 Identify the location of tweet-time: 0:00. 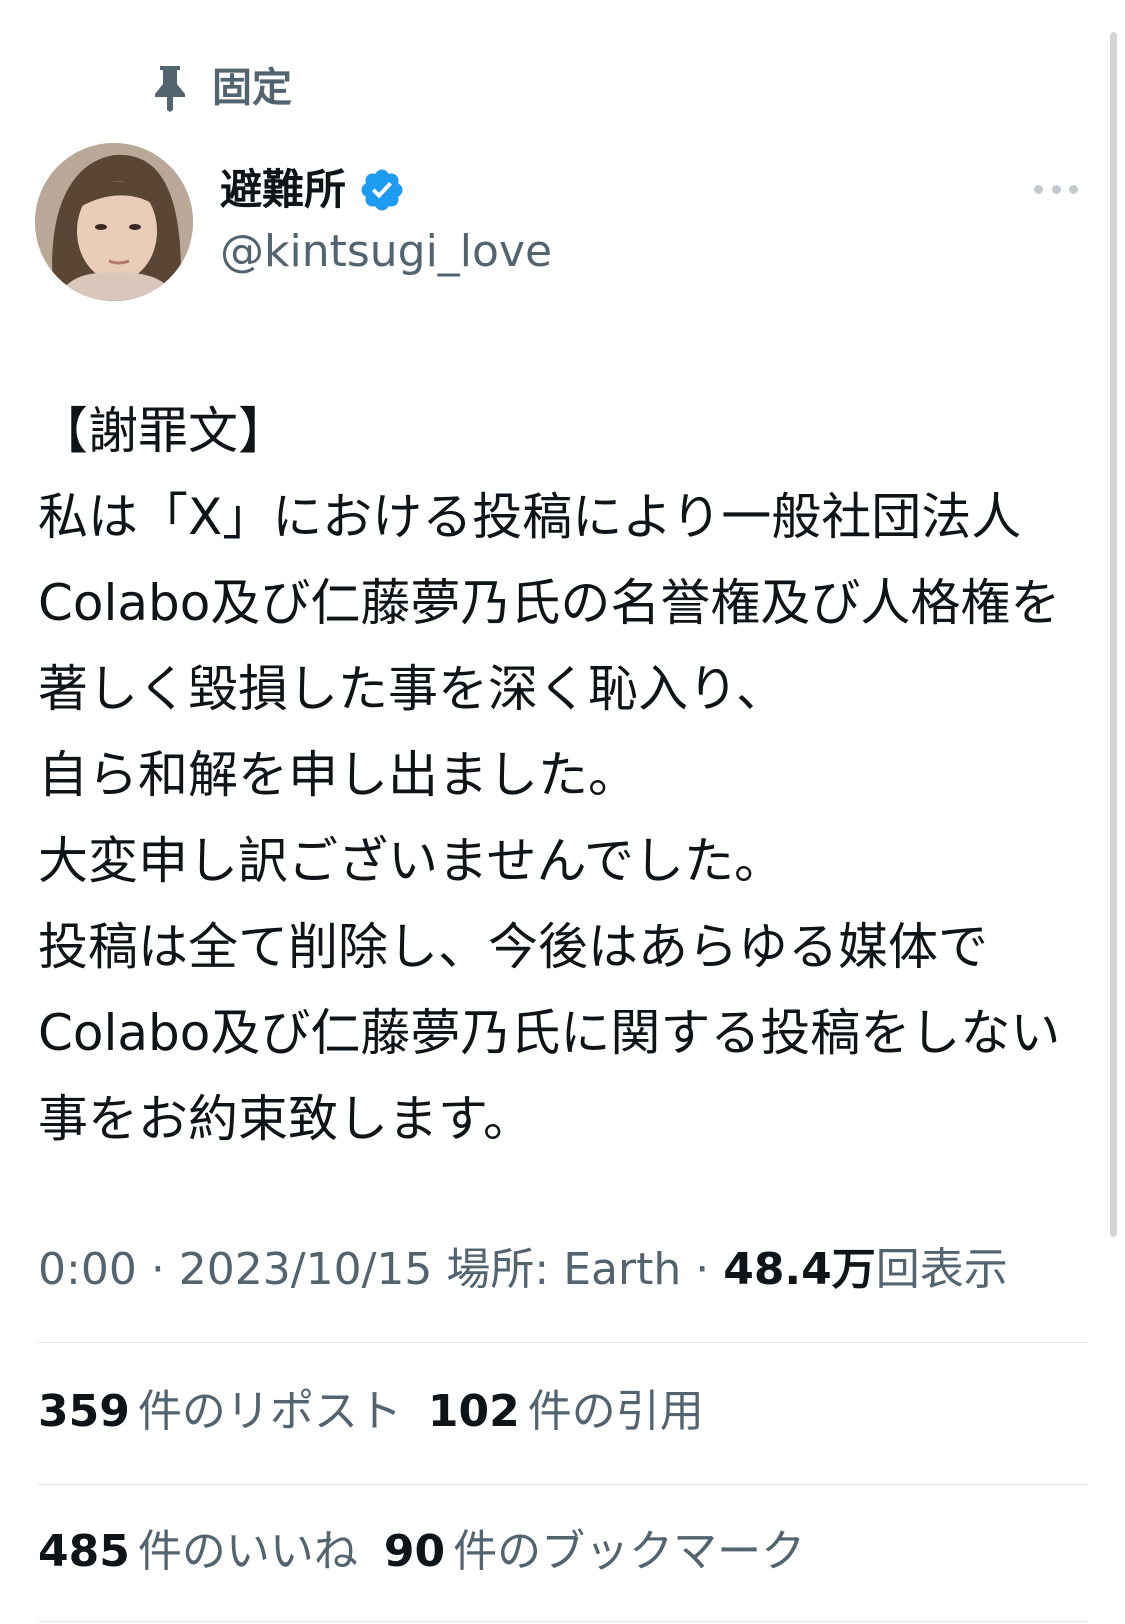
(87, 1269).